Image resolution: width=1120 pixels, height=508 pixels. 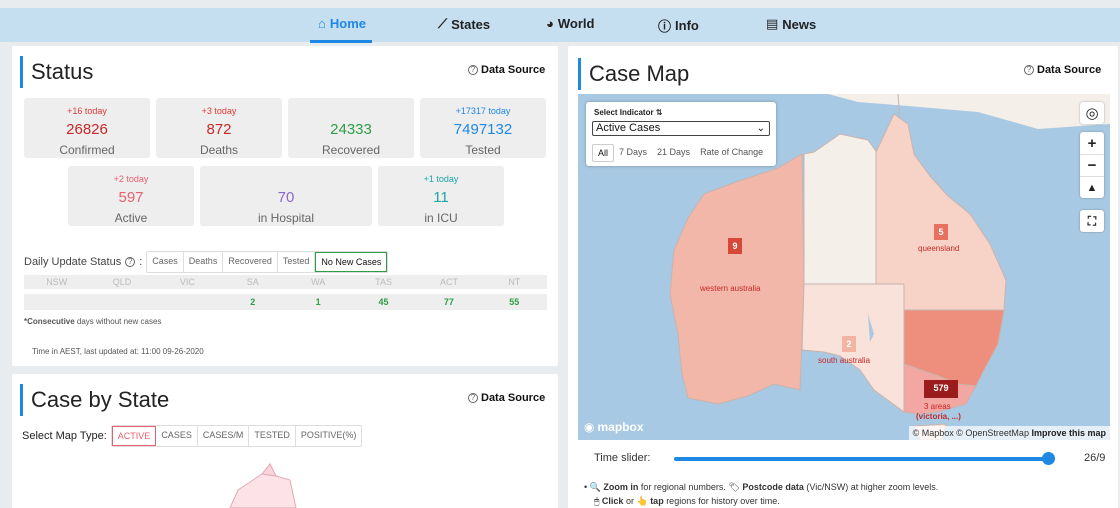 What do you see at coordinates (441, 218) in the screenshot?
I see `icu-label: in ICU` at bounding box center [441, 218].